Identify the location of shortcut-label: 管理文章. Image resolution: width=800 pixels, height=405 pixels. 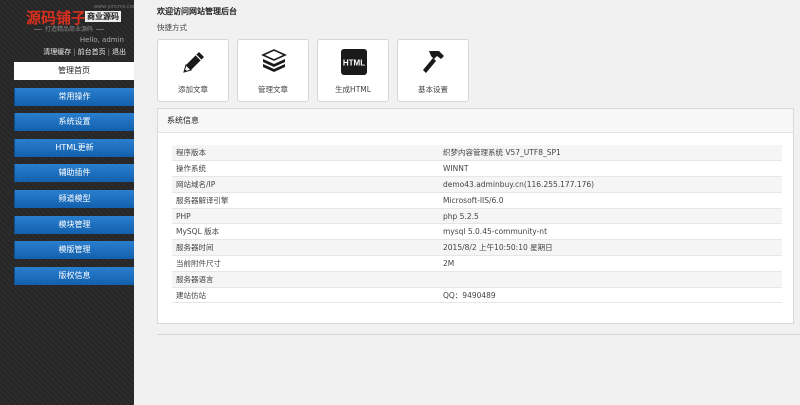
(273, 89).